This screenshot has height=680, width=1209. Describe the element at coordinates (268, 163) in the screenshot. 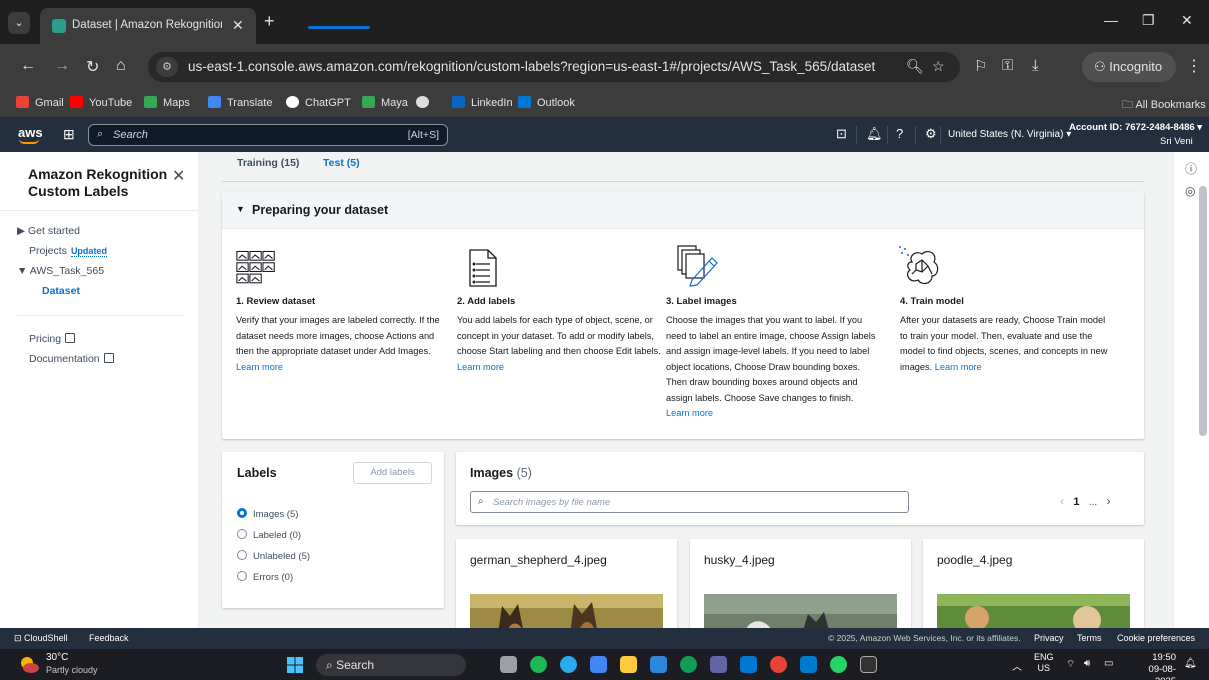

I see `tab-training: Training (15)` at that location.